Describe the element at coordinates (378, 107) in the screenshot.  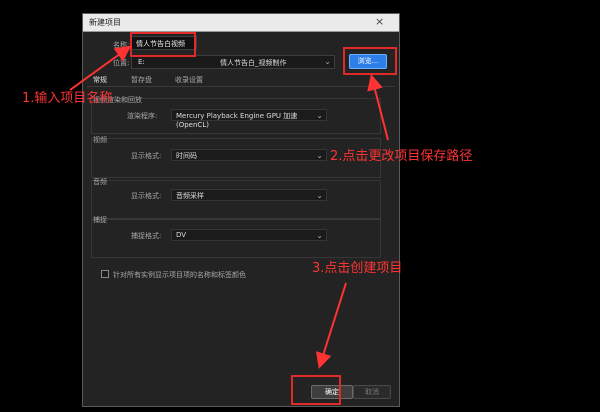
I see `arrow-step2` at that location.